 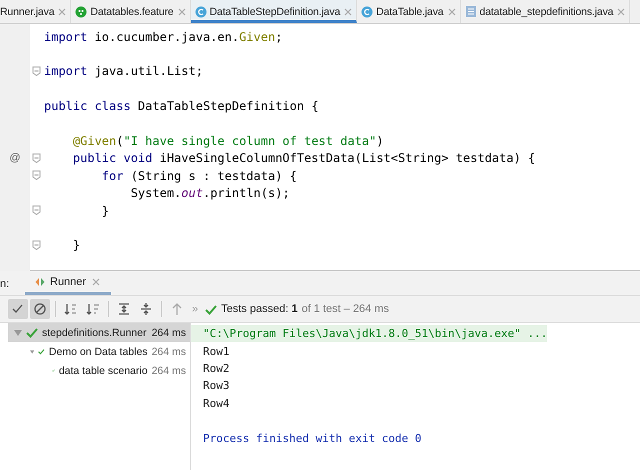 What do you see at coordinates (216, 403) in the screenshot?
I see `console-line: Row4` at bounding box center [216, 403].